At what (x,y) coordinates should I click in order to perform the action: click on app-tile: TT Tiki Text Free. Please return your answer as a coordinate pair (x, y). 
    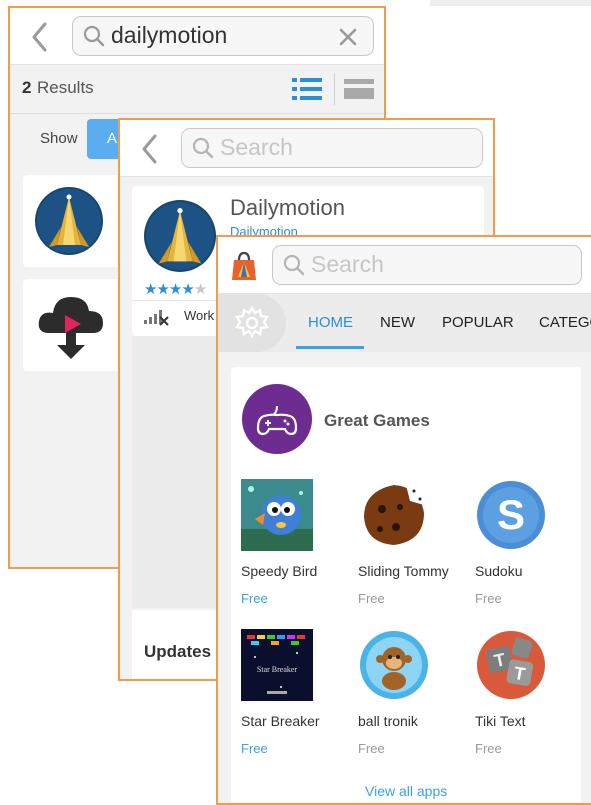
    Looking at the image, I should click on (525, 694).